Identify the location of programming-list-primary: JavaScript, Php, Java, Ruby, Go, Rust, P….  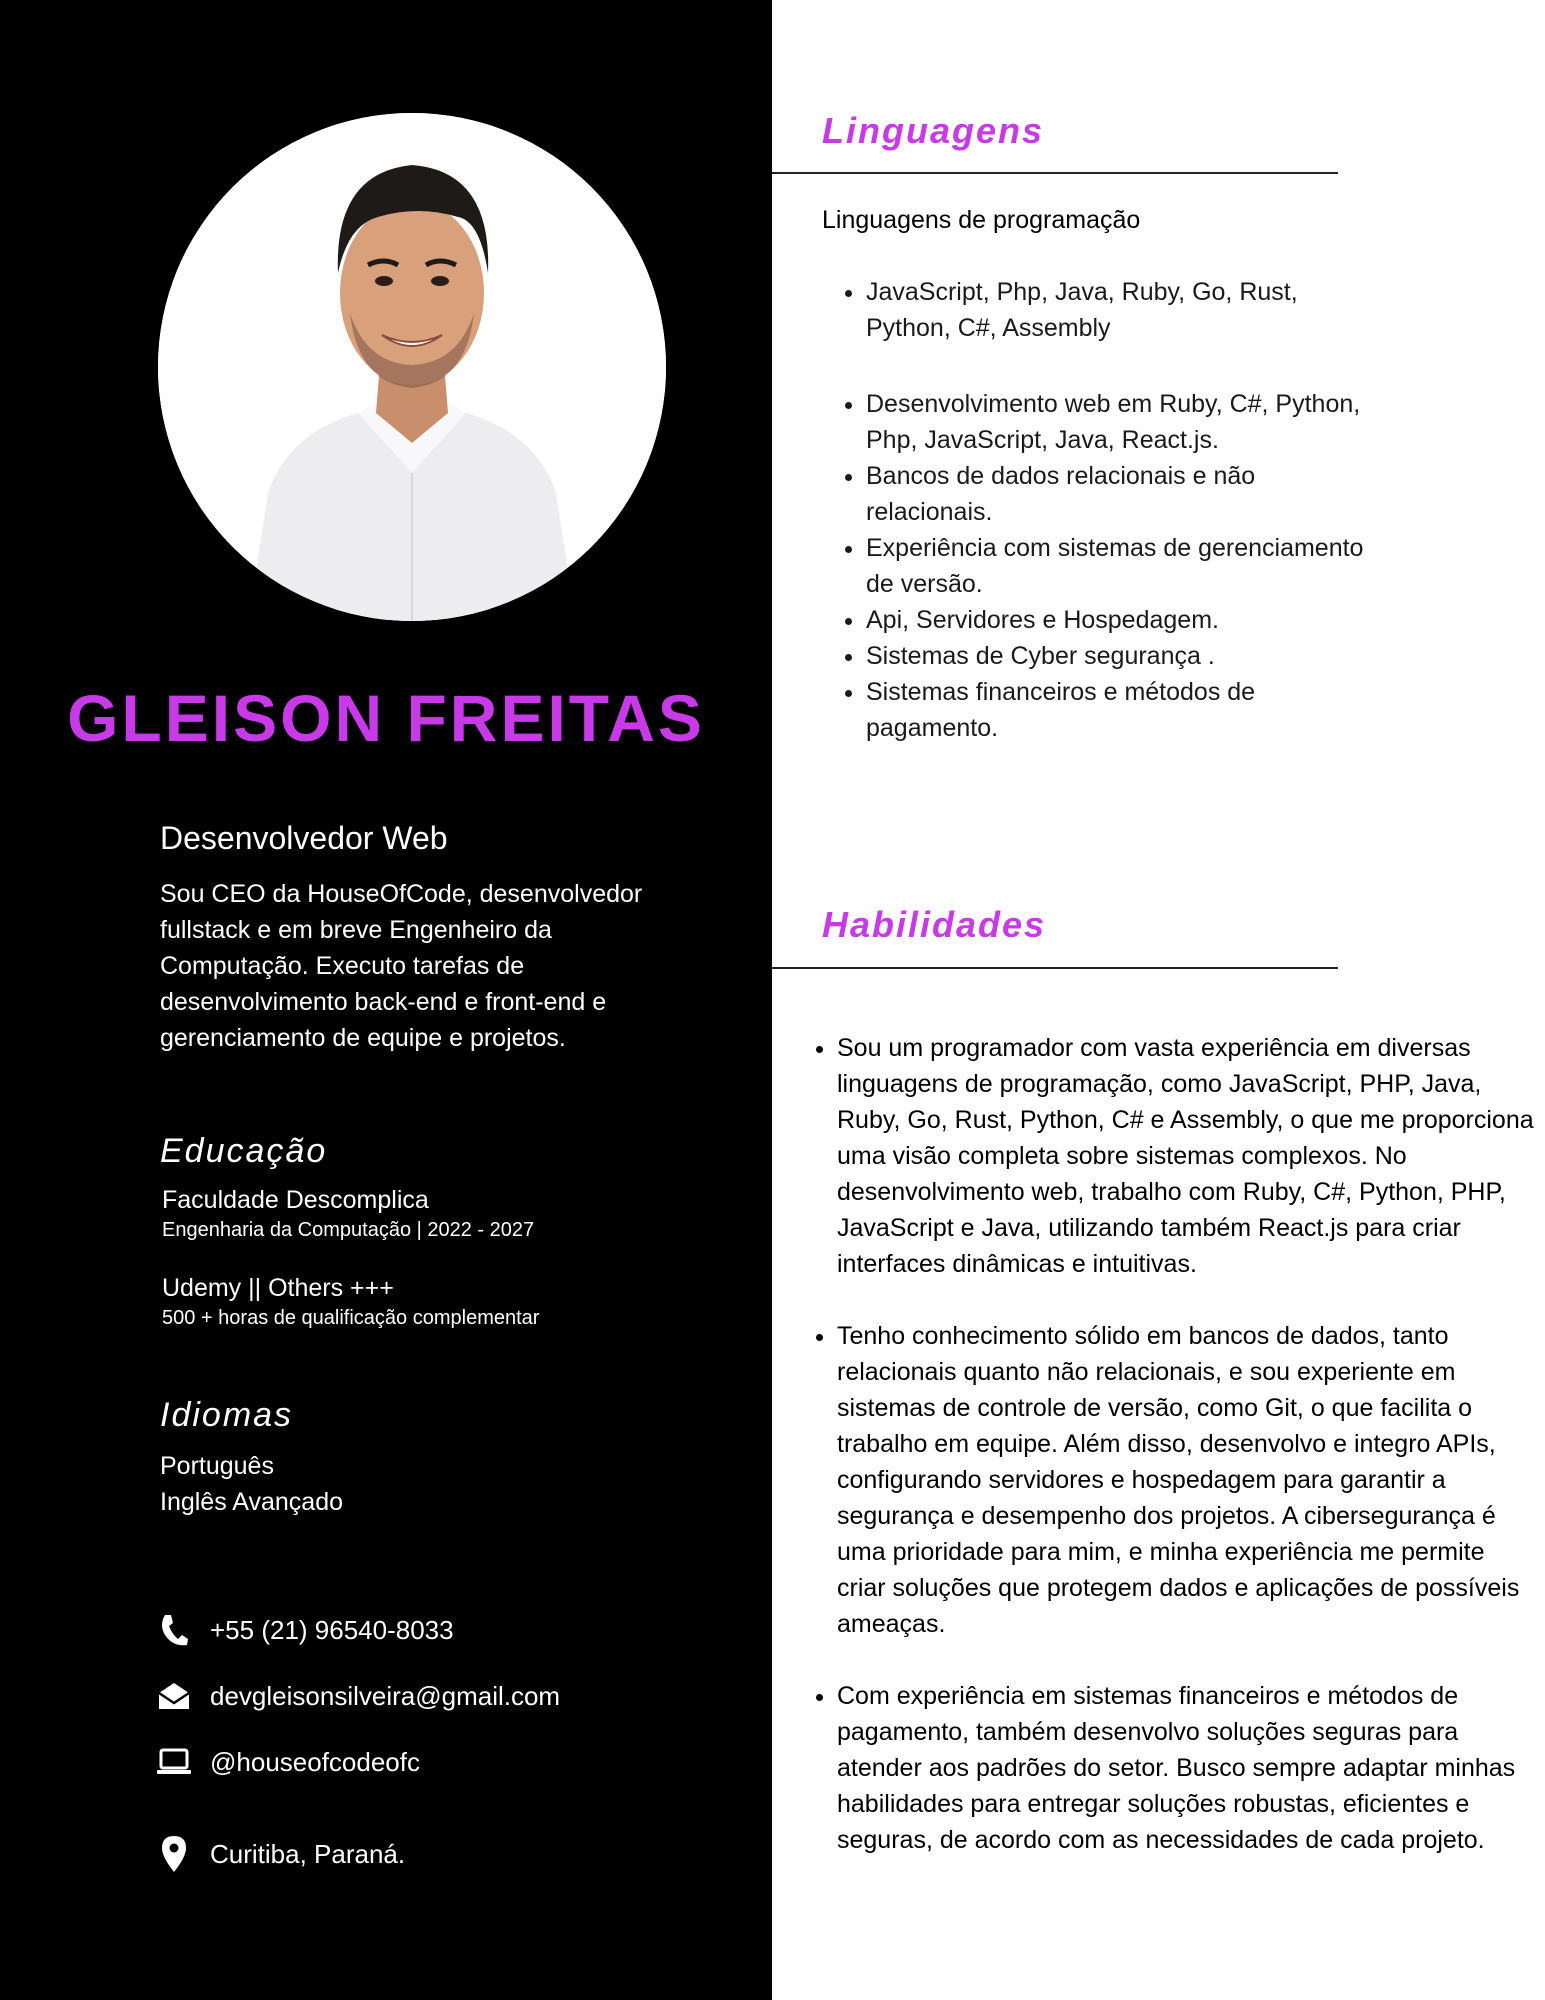
(1104, 310).